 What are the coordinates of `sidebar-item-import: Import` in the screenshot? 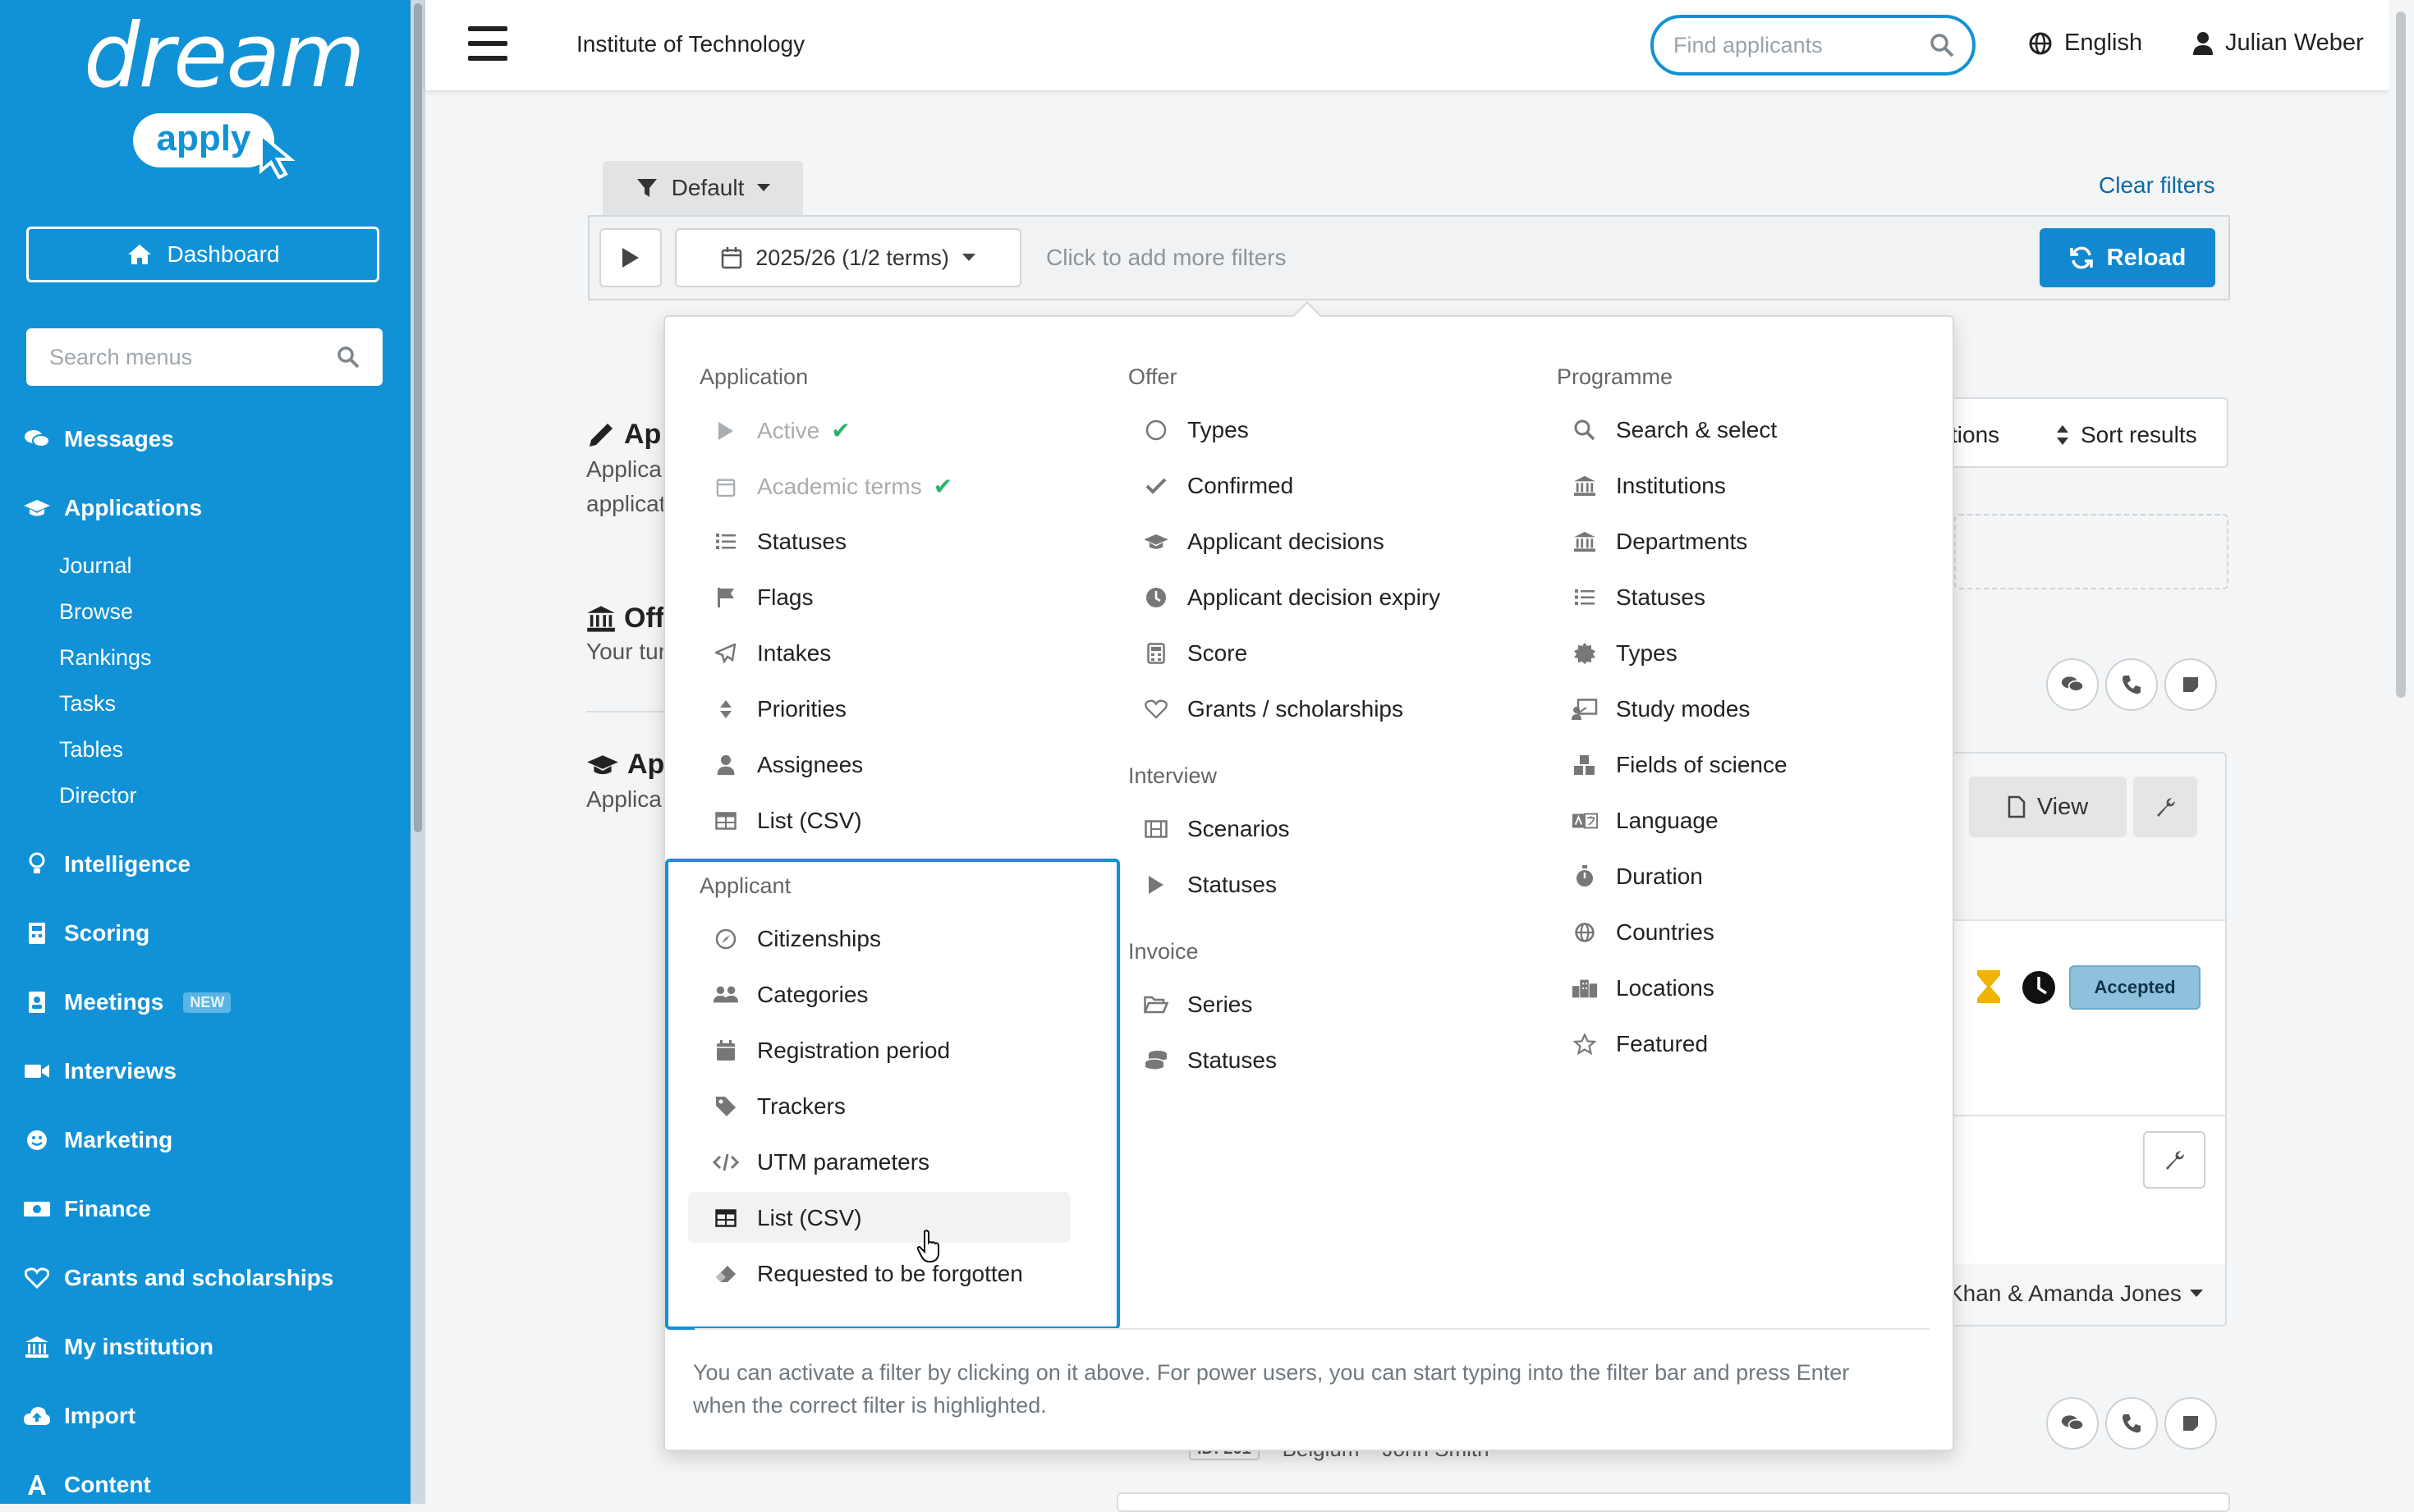 It's located at (79, 1416).